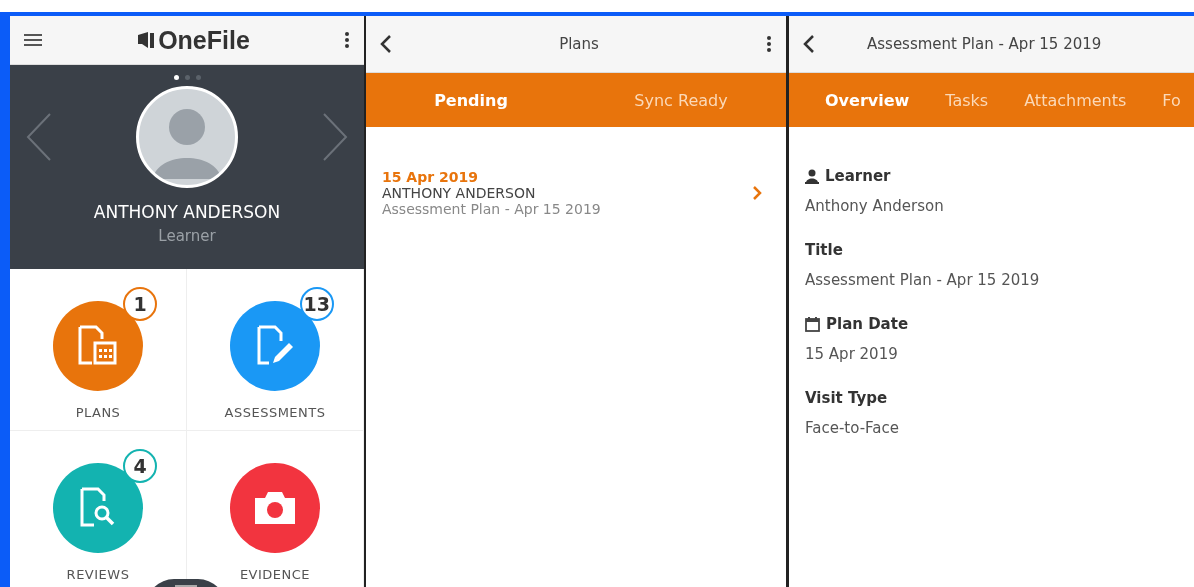 The image size is (1194, 587). What do you see at coordinates (187, 236) in the screenshot?
I see `learner-role: Learner` at bounding box center [187, 236].